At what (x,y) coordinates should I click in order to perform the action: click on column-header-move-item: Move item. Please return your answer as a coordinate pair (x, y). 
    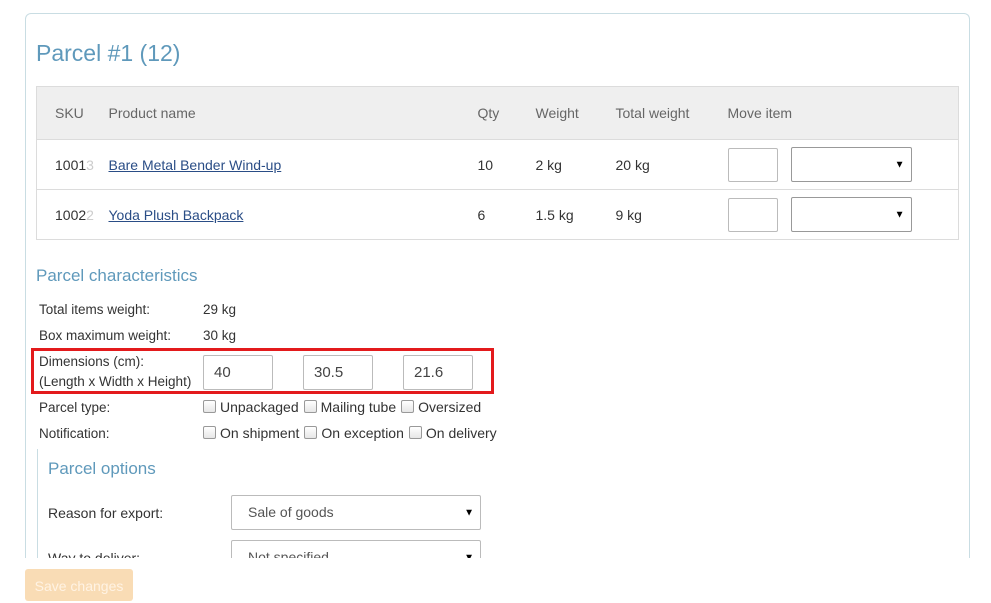
    Looking at the image, I should click on (843, 113).